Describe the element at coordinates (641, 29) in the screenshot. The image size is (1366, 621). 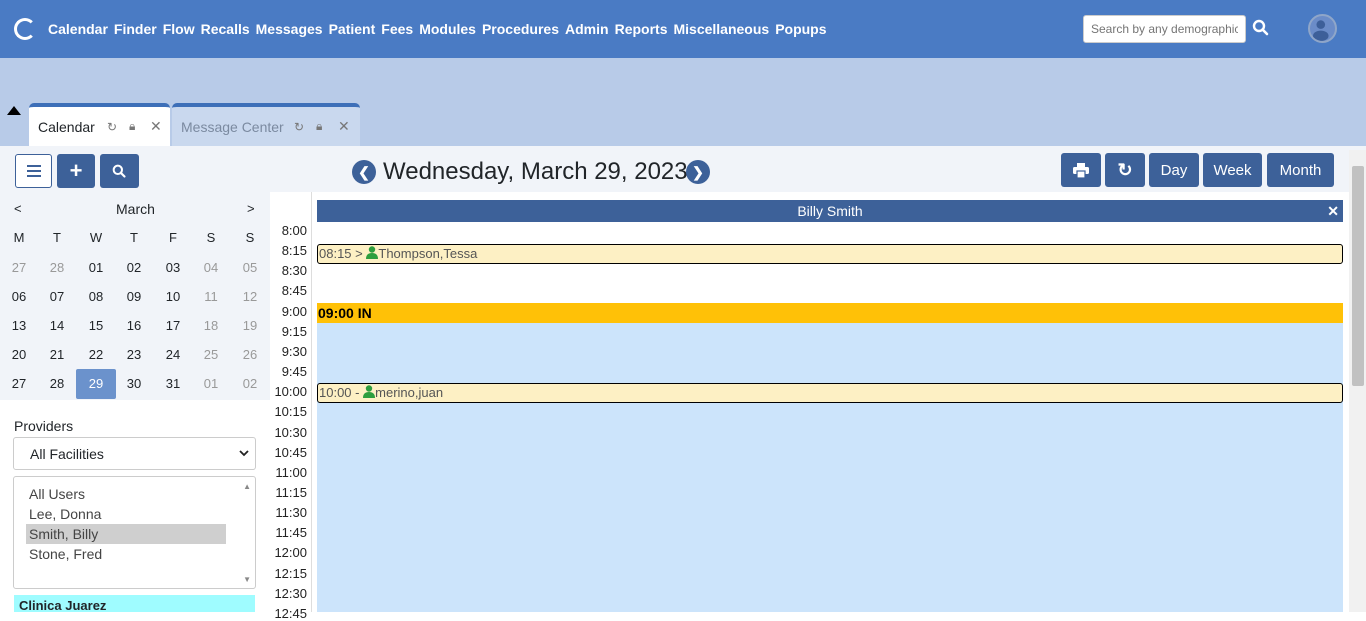
I see `menu-reports: Reports` at that location.